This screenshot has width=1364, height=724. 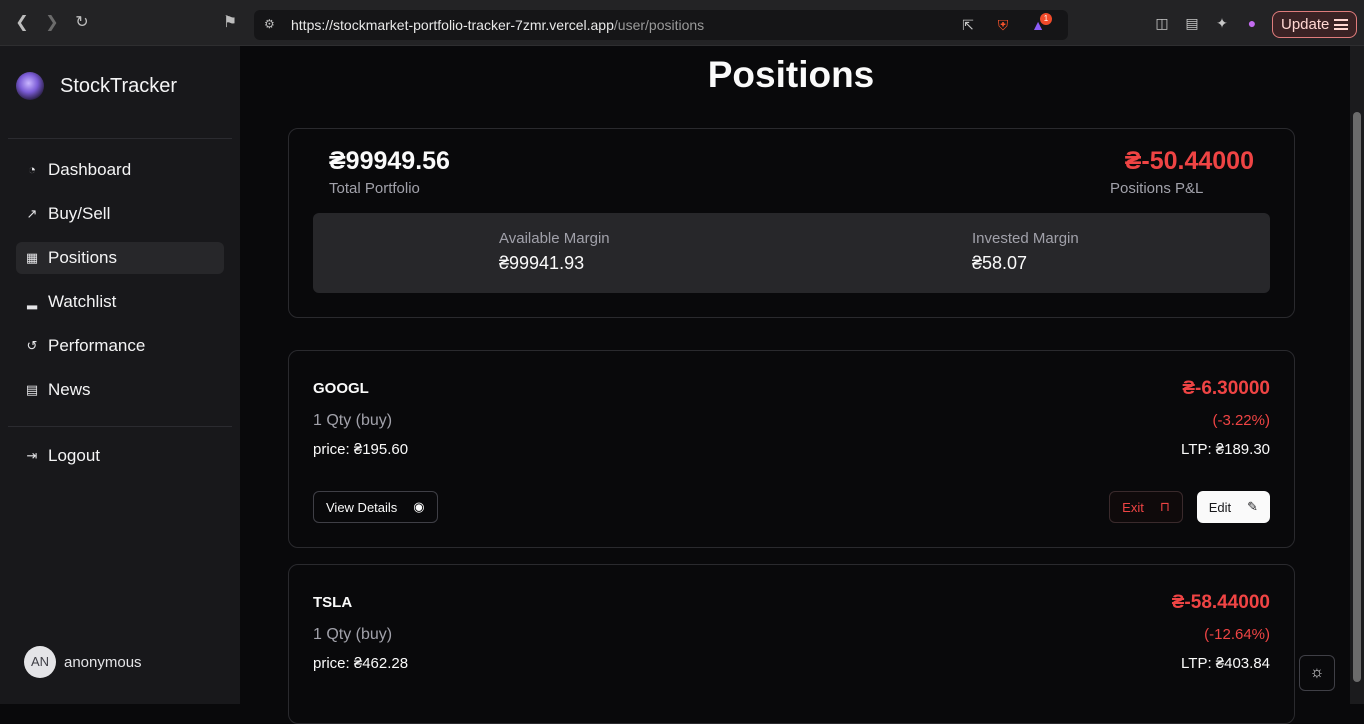 I want to click on page-title: Positions, so click(x=791, y=74).